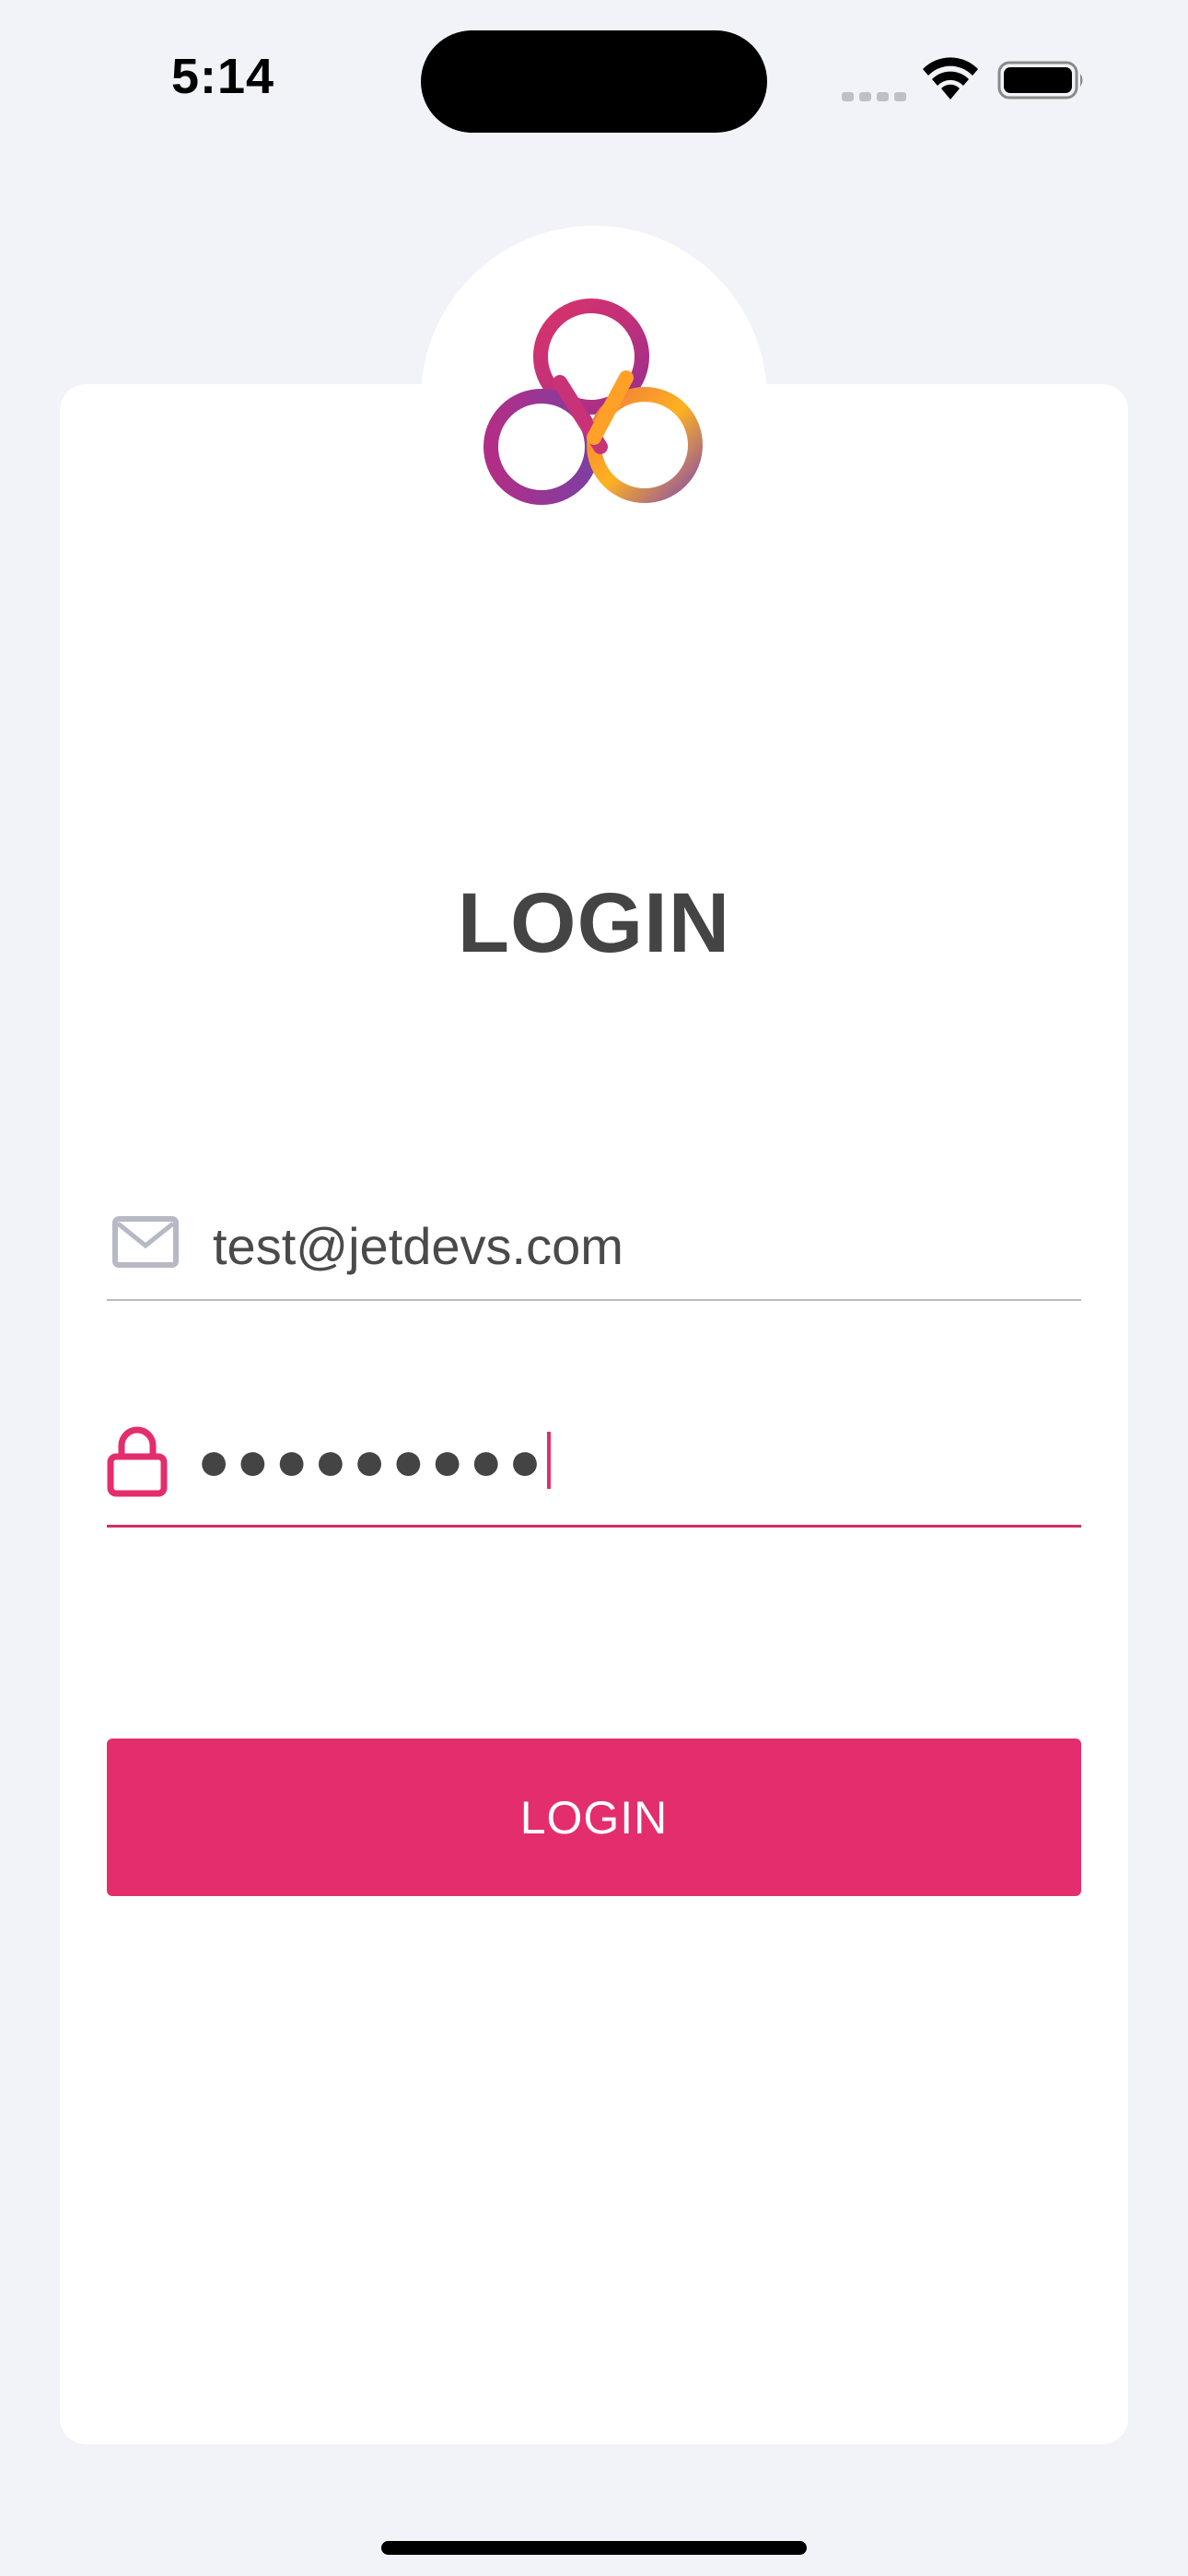  What do you see at coordinates (877, 93) in the screenshot?
I see `cellular-signal-icon` at bounding box center [877, 93].